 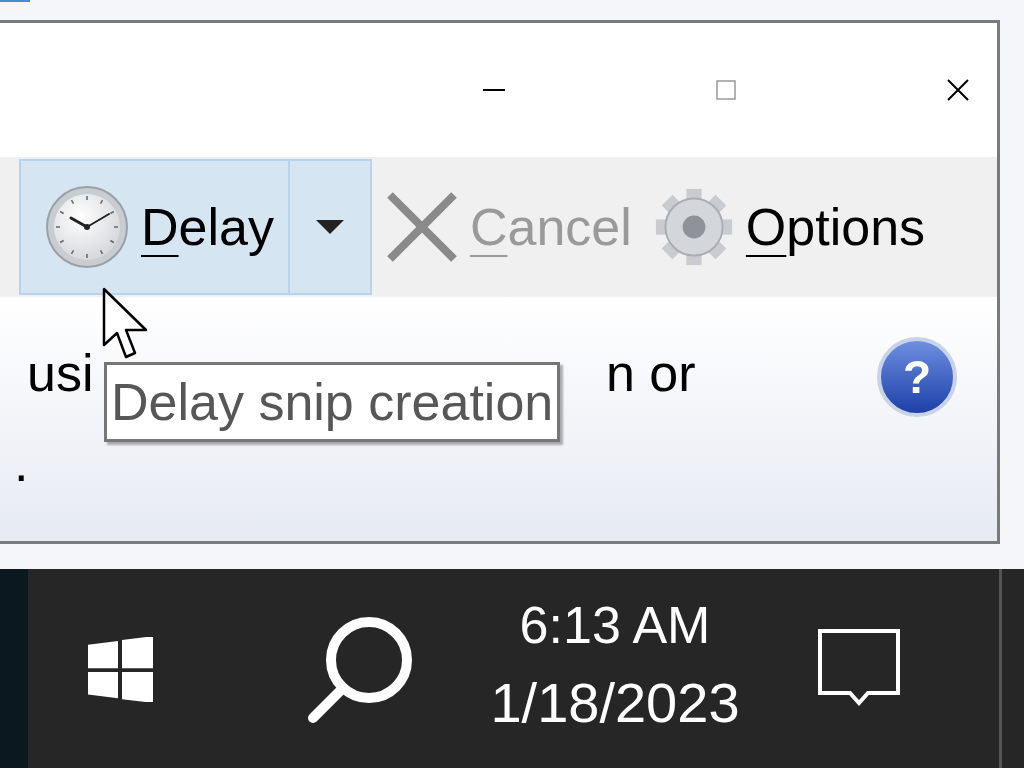 What do you see at coordinates (154, 227) in the screenshot?
I see `toolbar-button: Delay` at bounding box center [154, 227].